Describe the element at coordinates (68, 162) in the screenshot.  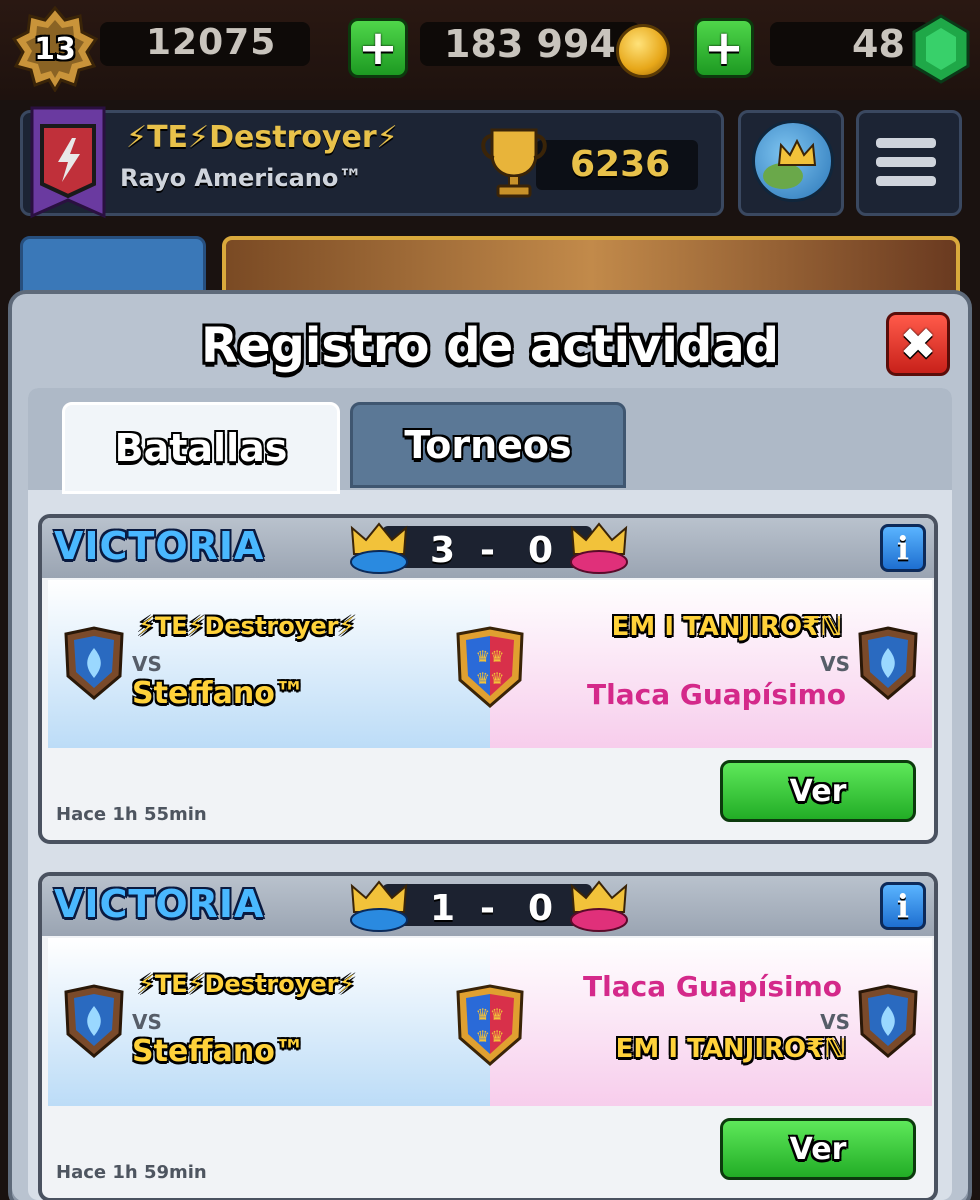
I see `clan-banner-icon` at that location.